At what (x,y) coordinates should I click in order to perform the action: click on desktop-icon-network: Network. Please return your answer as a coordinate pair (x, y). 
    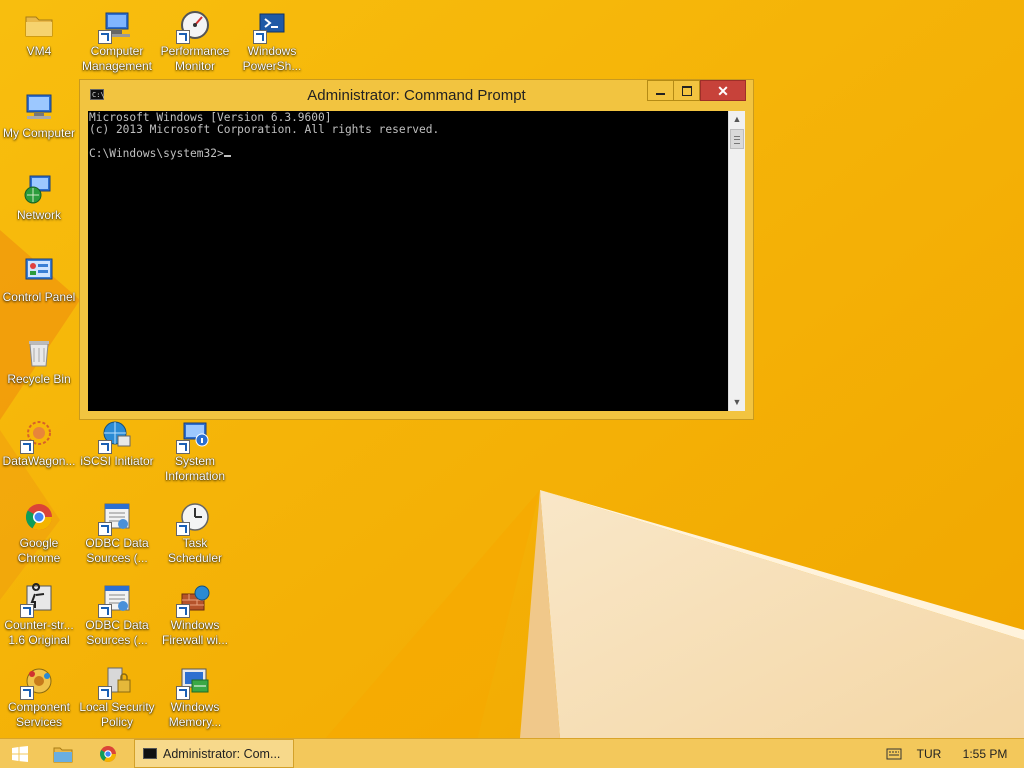
    Looking at the image, I should click on (39, 197).